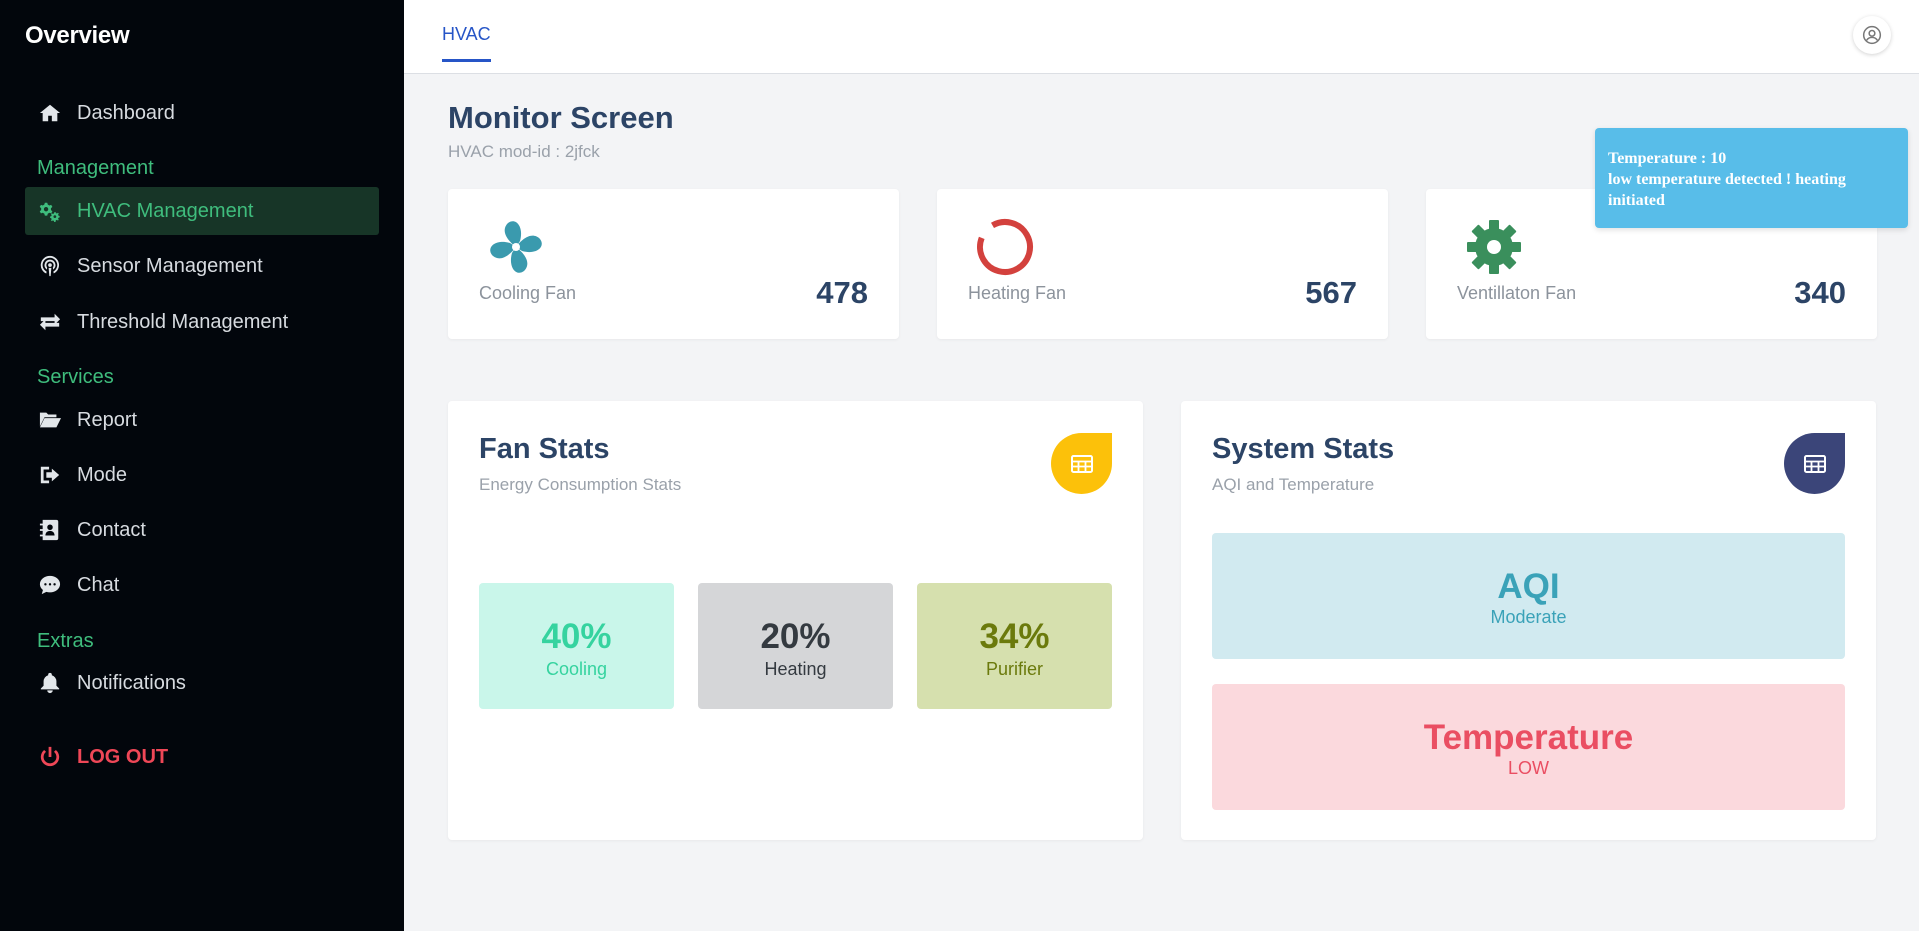 This screenshot has width=1919, height=931. Describe the element at coordinates (673, 264) in the screenshot. I see `cooling-fan-card: Cooling Fan 478` at that location.